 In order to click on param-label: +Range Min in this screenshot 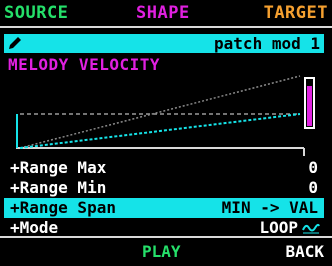, I will do `click(58, 187)`.